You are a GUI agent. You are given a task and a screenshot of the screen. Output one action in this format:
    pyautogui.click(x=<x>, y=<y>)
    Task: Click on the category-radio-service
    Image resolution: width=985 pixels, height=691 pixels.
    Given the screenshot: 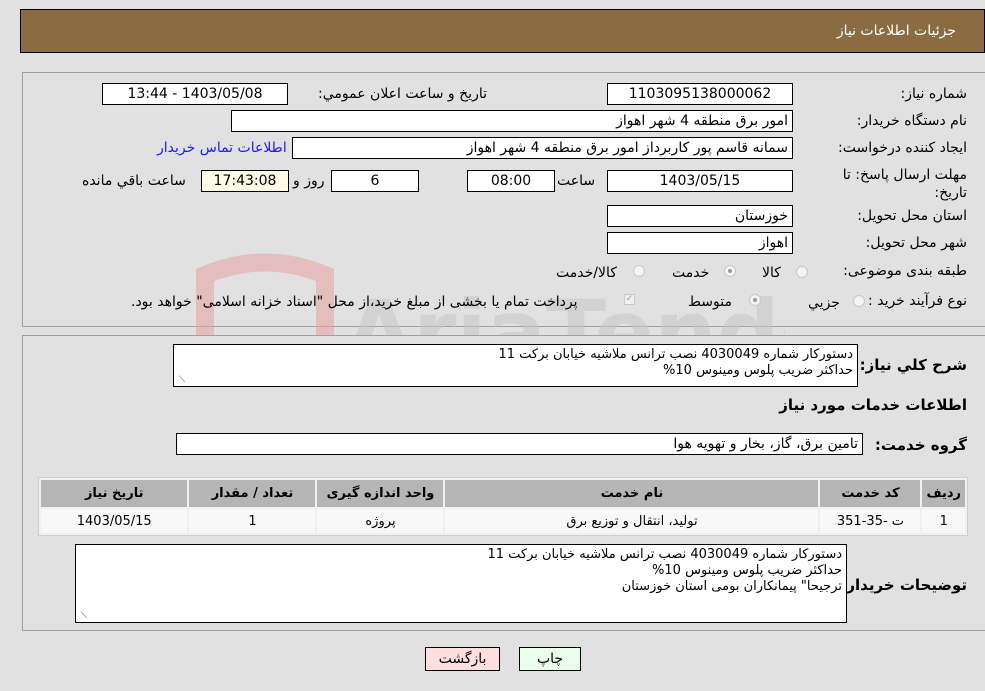 What is the action you would take?
    pyautogui.click(x=730, y=271)
    